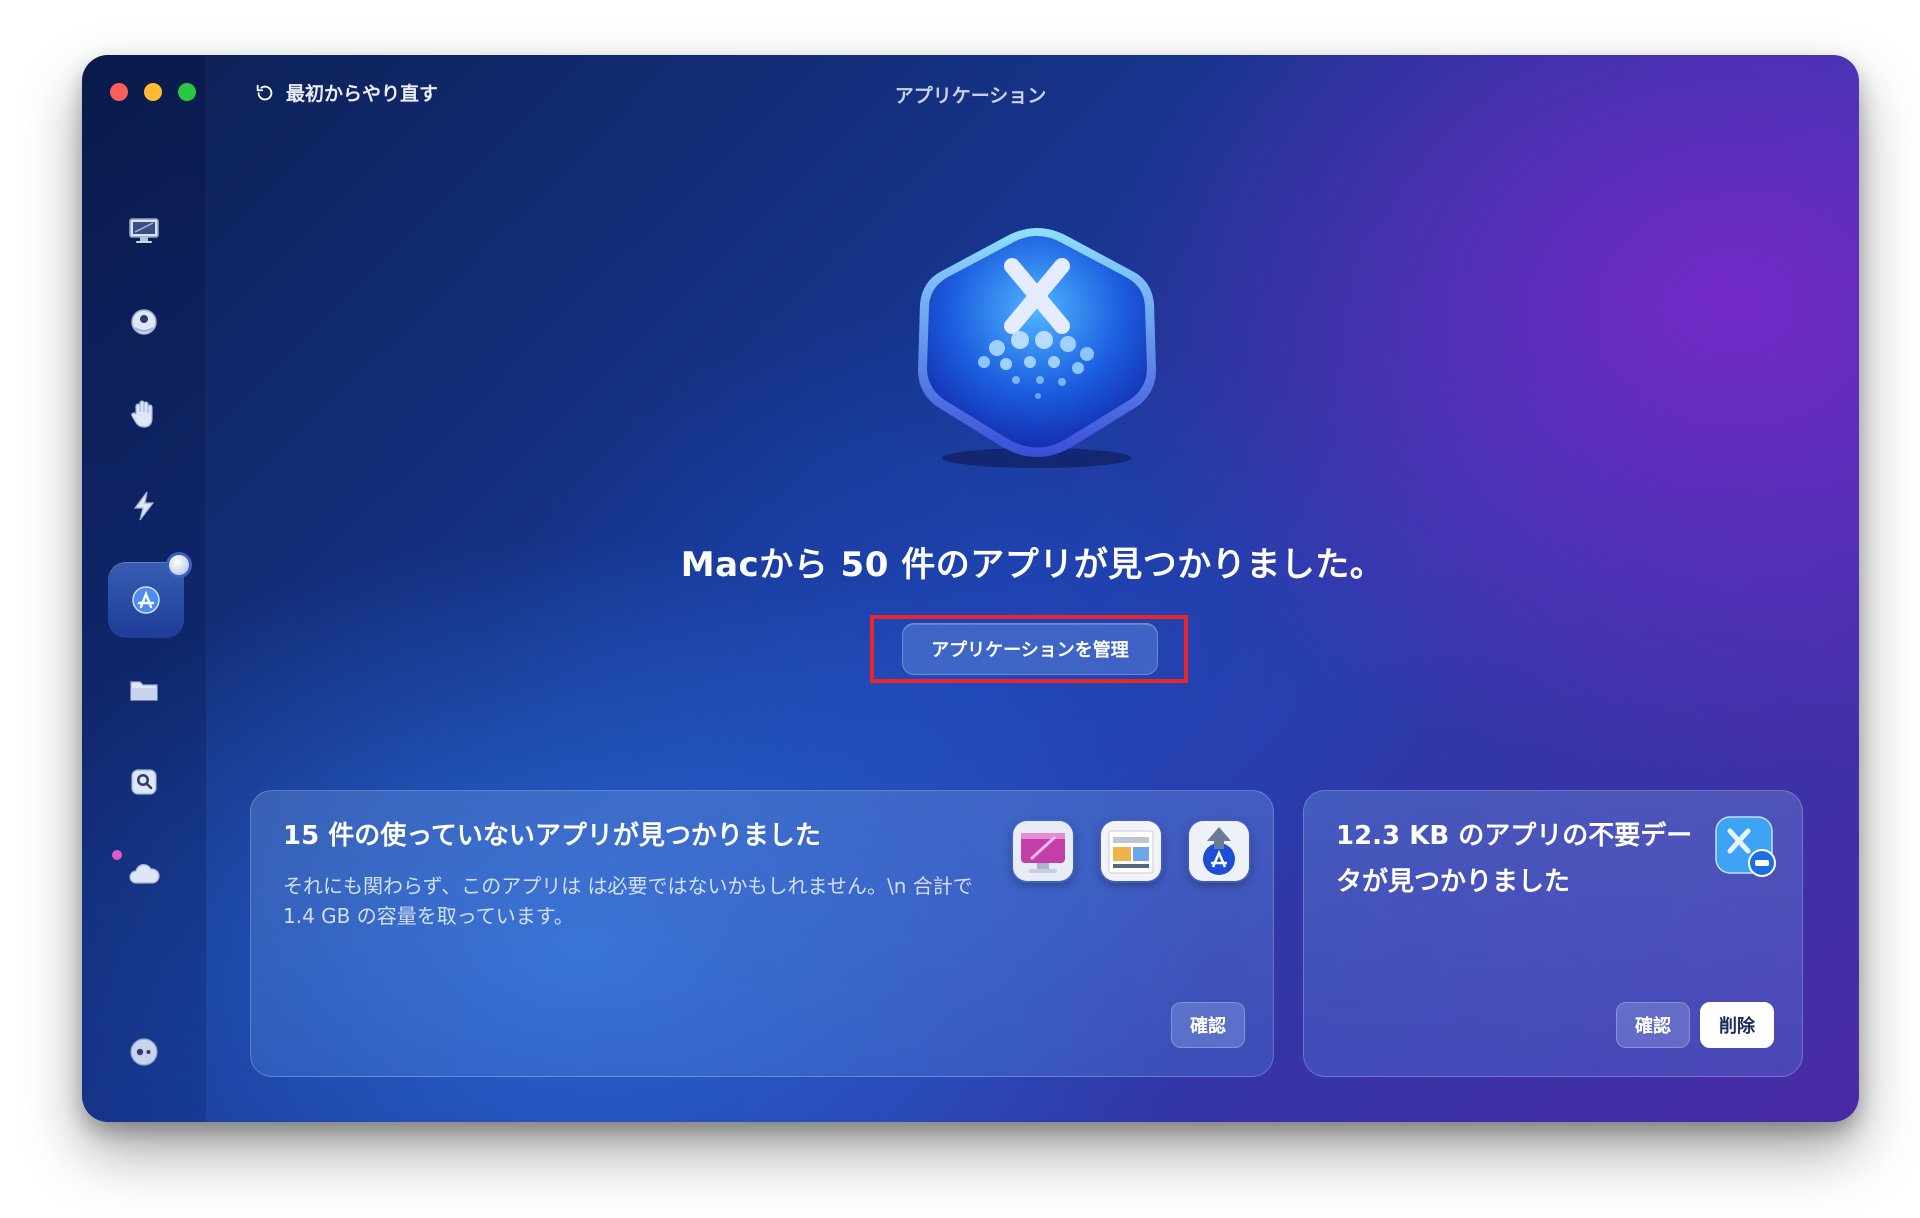  I want to click on results-headline: Macから 50 件のアプリが見つかりました。, so click(1032, 565).